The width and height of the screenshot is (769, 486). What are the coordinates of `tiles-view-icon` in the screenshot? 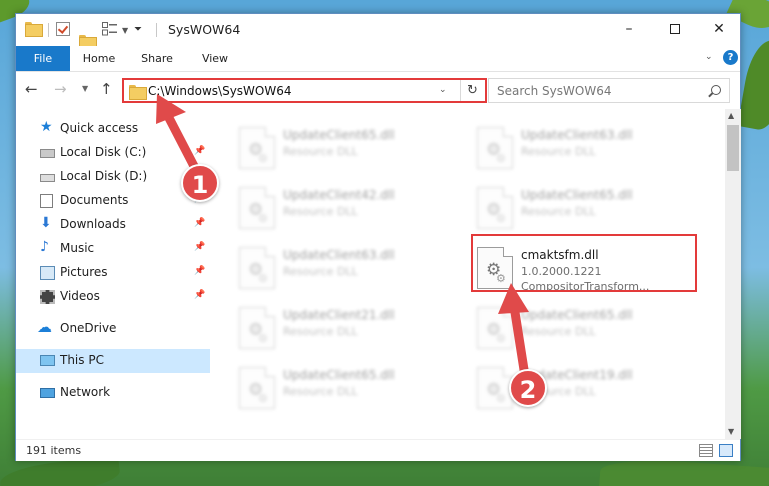 It's located at (726, 450).